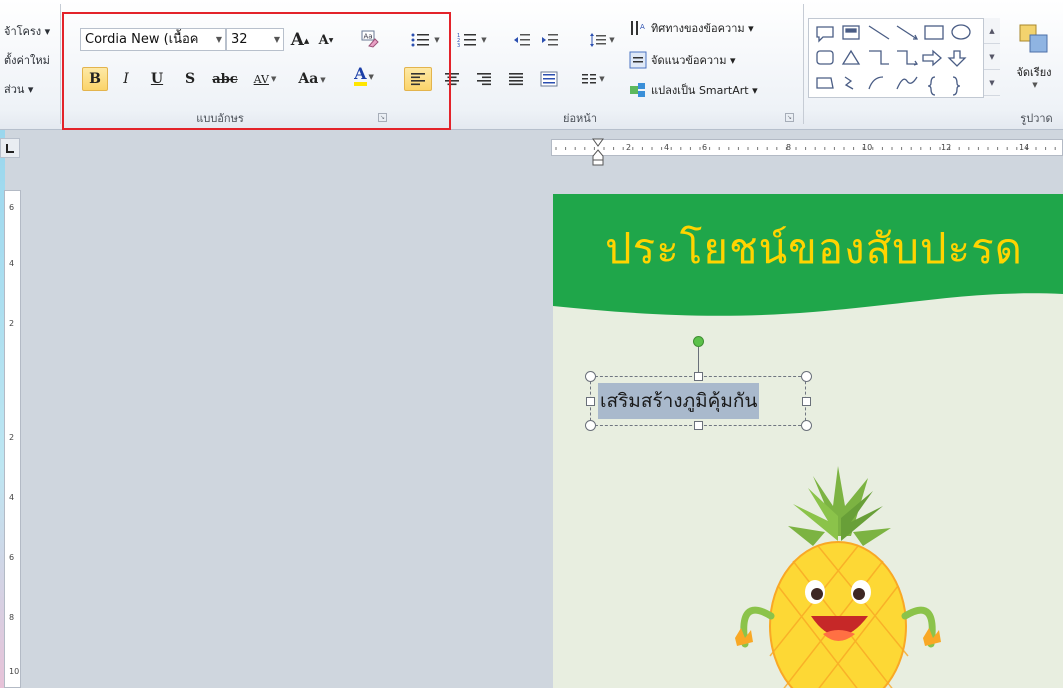  Describe the element at coordinates (256, 71) in the screenshot. I see `font-group-highlight` at that location.